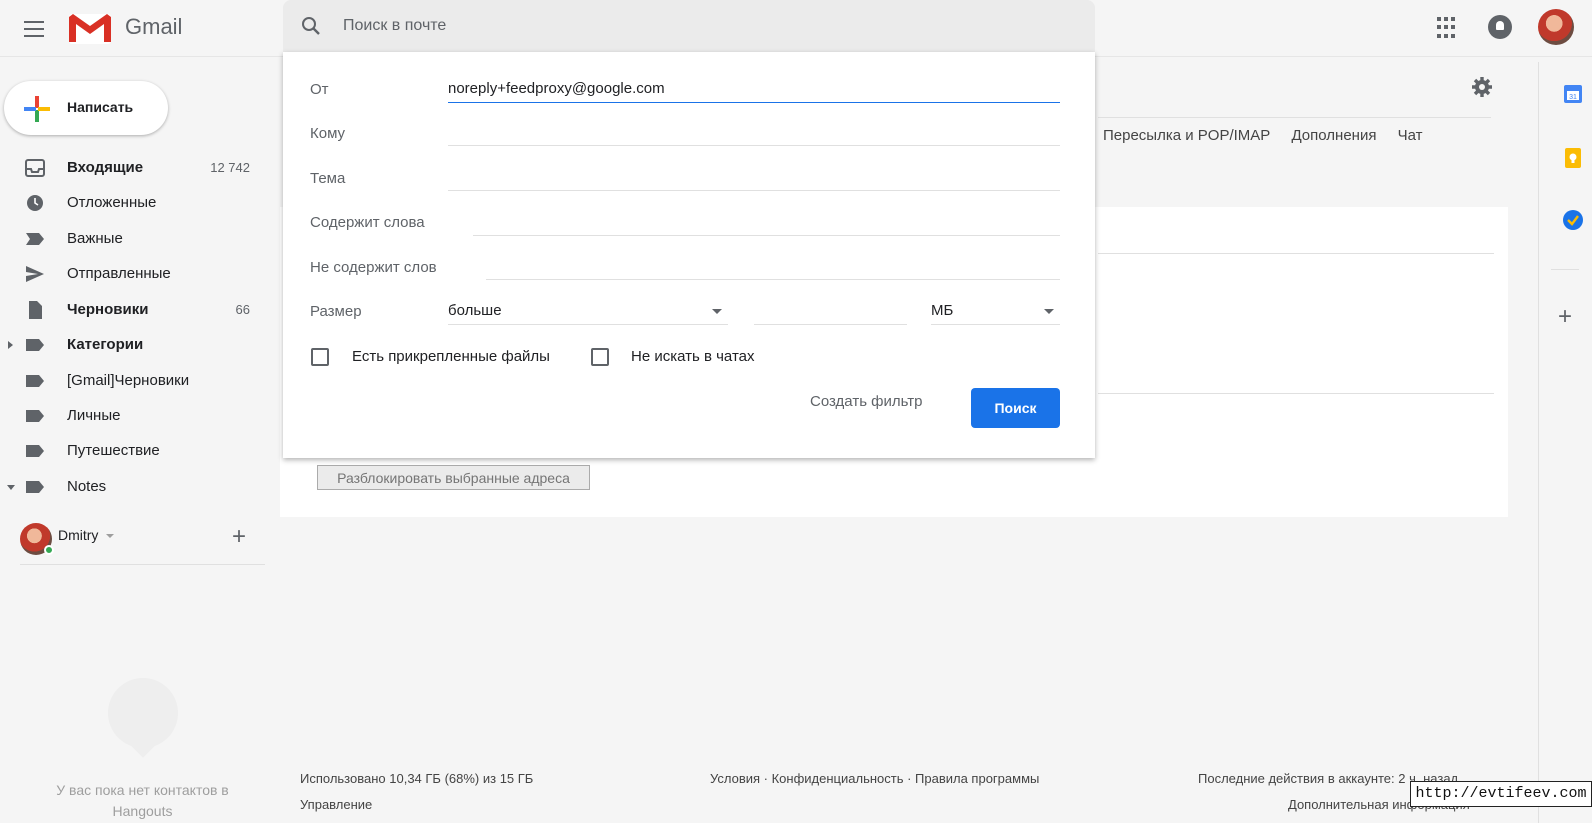 The image size is (1592, 823). What do you see at coordinates (78, 535) in the screenshot?
I see `hangouts-user-name: Dmitry` at bounding box center [78, 535].